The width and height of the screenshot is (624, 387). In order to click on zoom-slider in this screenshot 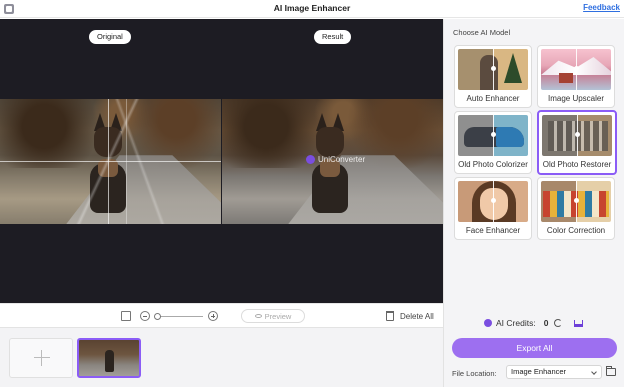, I will do `click(179, 316)`.